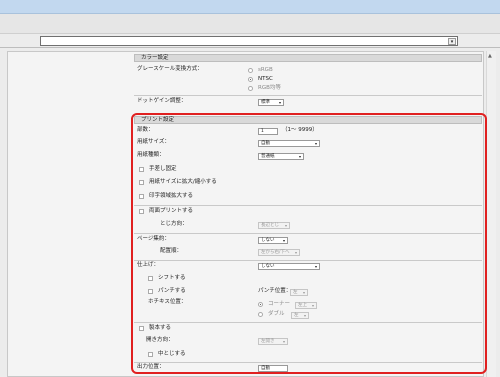 This screenshot has width=500, height=377. What do you see at coordinates (260, 304) in the screenshot?
I see `radio-staple-corner` at bounding box center [260, 304].